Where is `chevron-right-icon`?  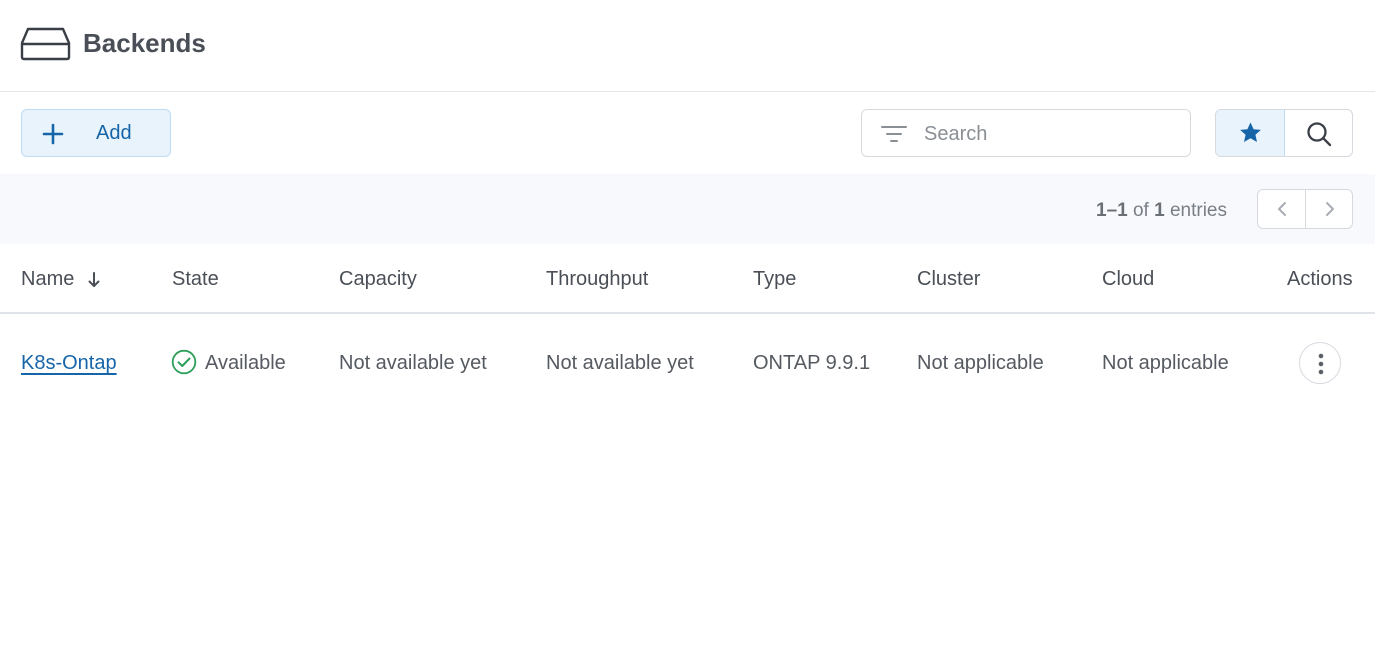
chevron-right-icon is located at coordinates (1330, 209).